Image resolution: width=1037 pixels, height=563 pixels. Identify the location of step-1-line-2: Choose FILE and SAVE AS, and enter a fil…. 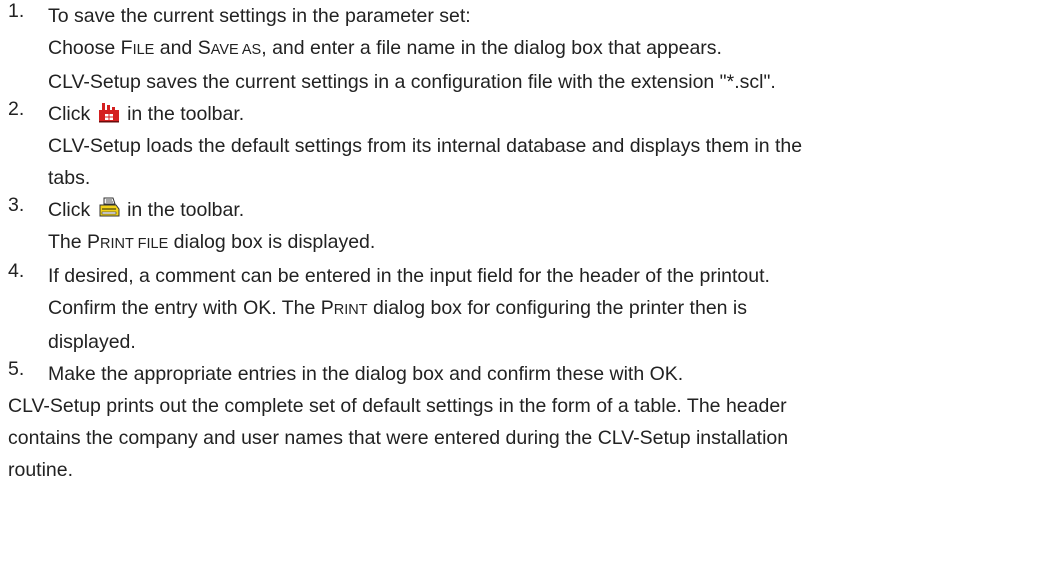
(542, 49).